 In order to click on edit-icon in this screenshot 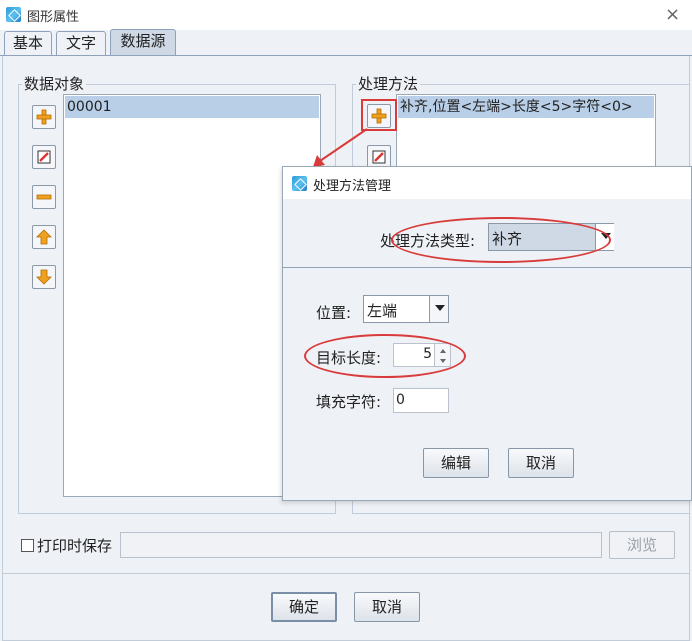, I will do `click(44, 157)`.